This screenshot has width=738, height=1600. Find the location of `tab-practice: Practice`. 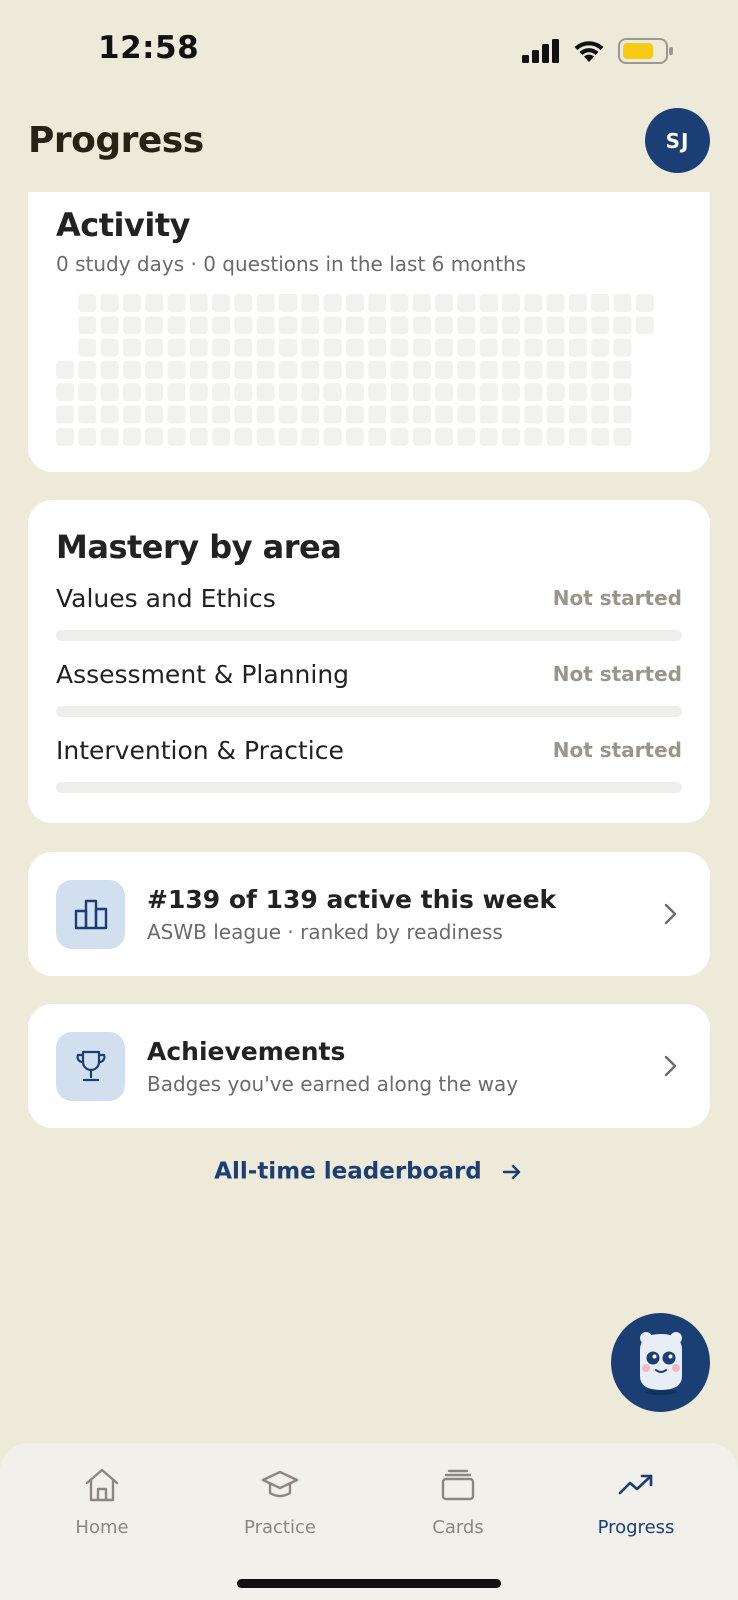

tab-practice: Practice is located at coordinates (280, 1501).